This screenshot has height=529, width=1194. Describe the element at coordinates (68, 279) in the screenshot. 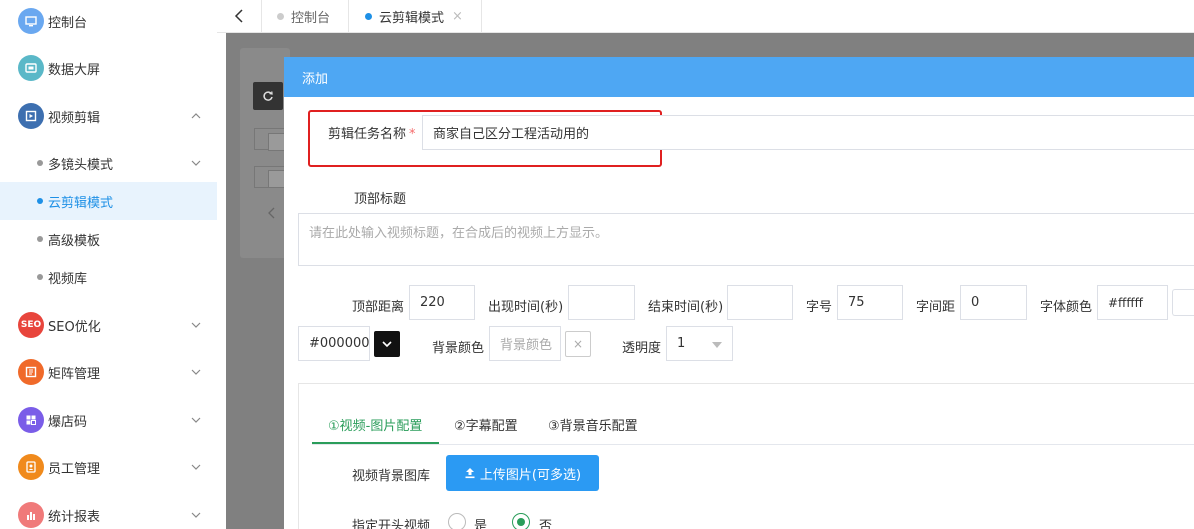

I see `sidebar-subitem-label: 视频库` at that location.